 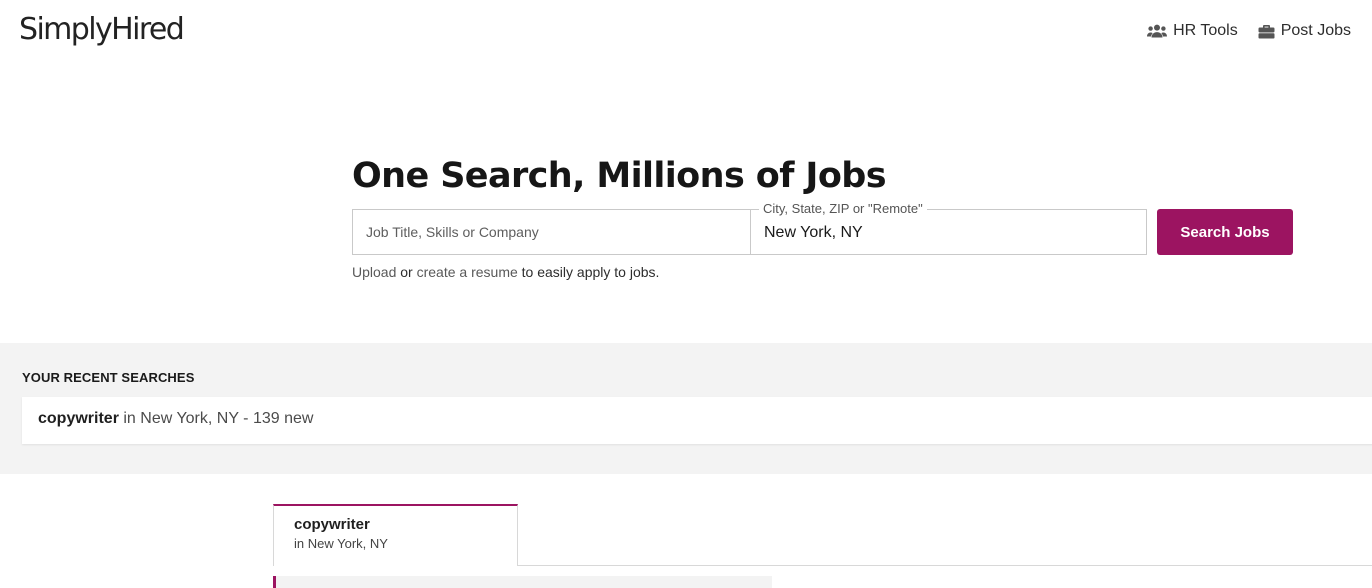 I want to click on job-result-card, so click(x=522, y=582).